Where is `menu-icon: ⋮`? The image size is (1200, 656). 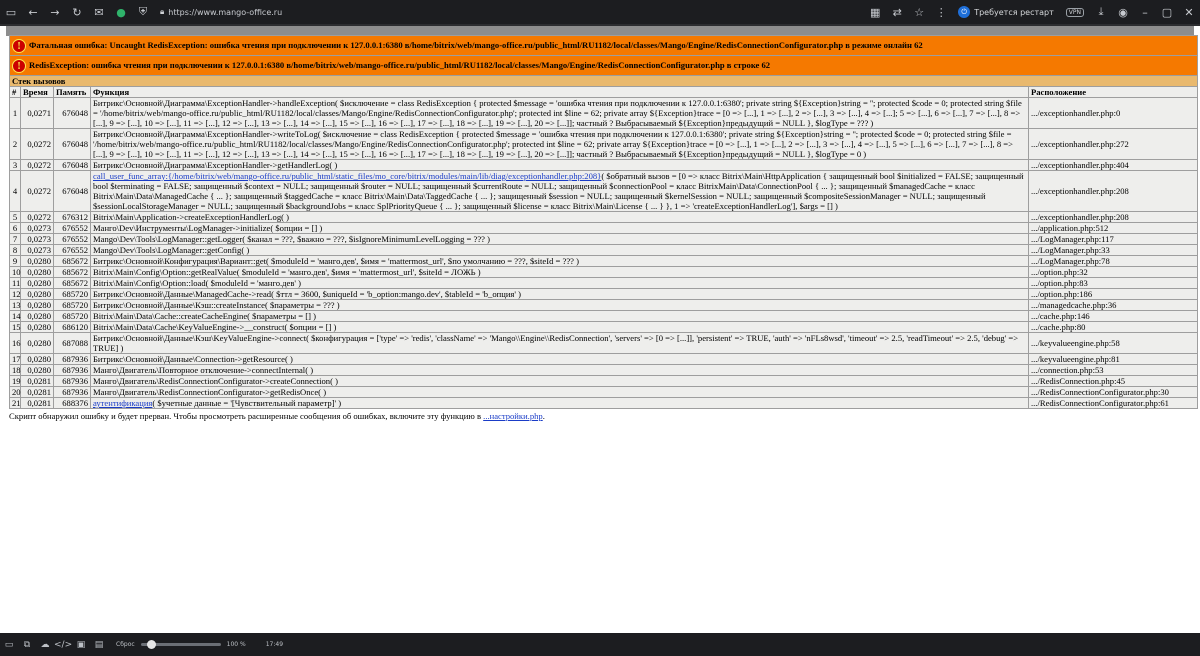 menu-icon: ⋮ is located at coordinates (941, 12).